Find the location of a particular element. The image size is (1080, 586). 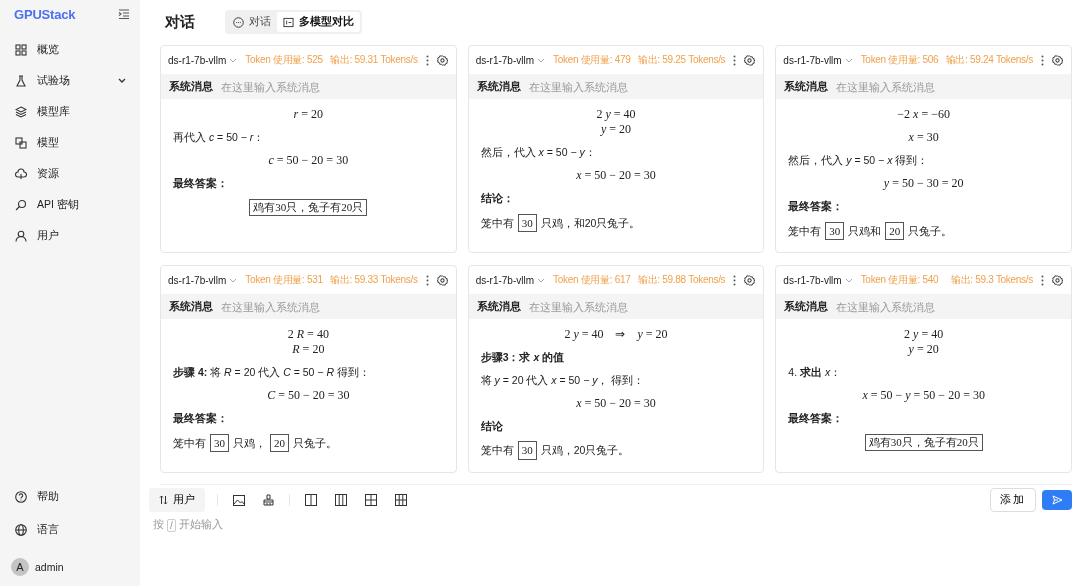

paragraph: 4. 求出 x： is located at coordinates (815, 372).